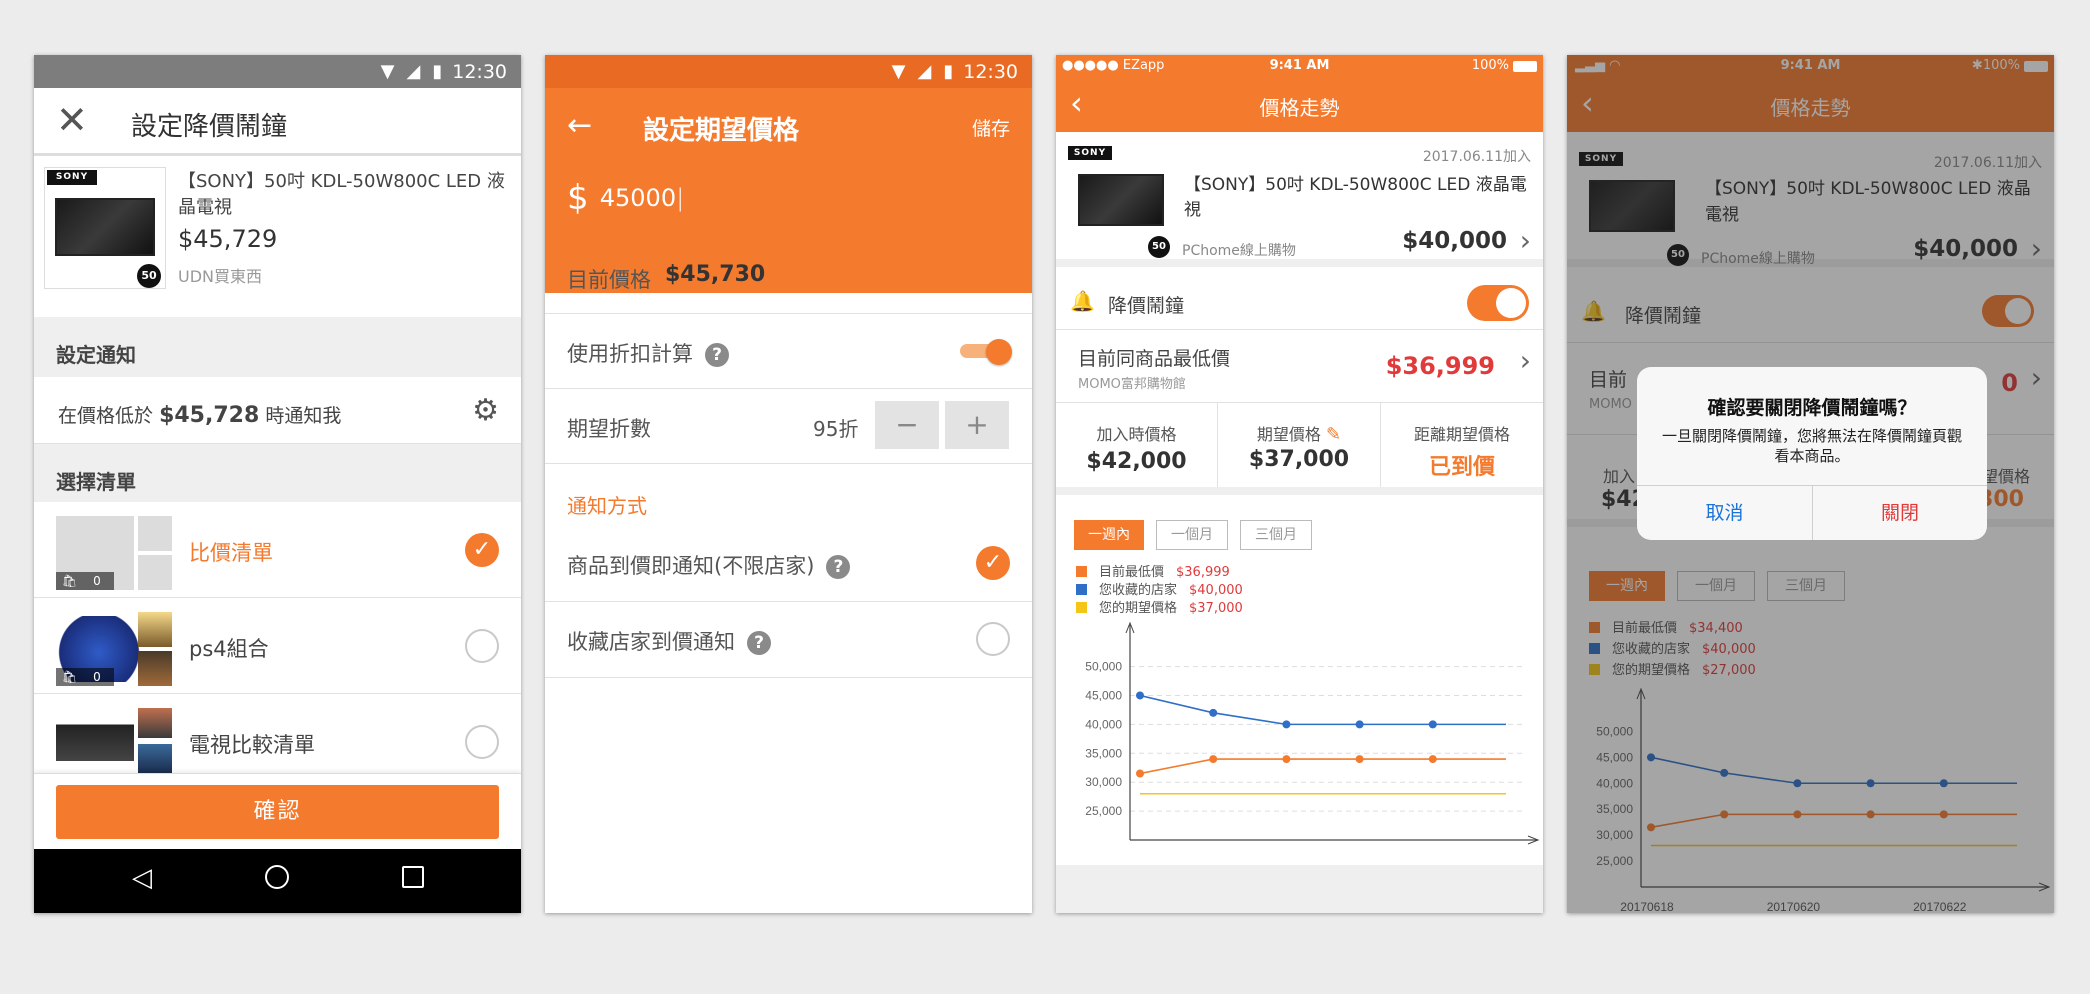 This screenshot has width=2090, height=994. I want to click on current-price-row: 目前價格 $45,730, so click(788, 276).